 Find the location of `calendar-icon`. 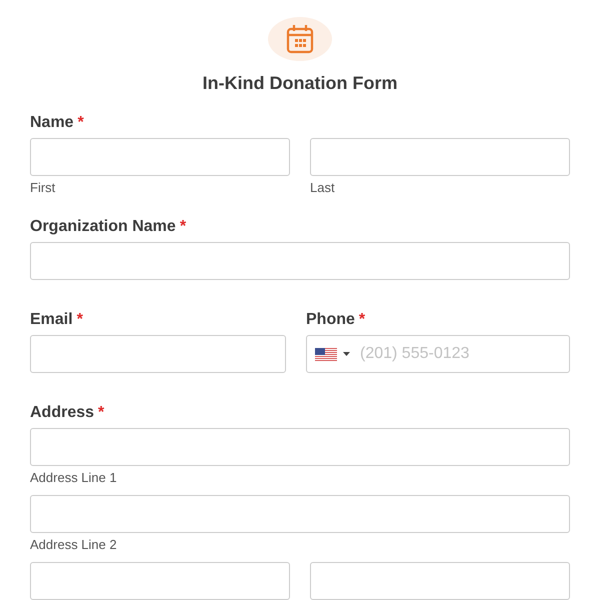

calendar-icon is located at coordinates (300, 39).